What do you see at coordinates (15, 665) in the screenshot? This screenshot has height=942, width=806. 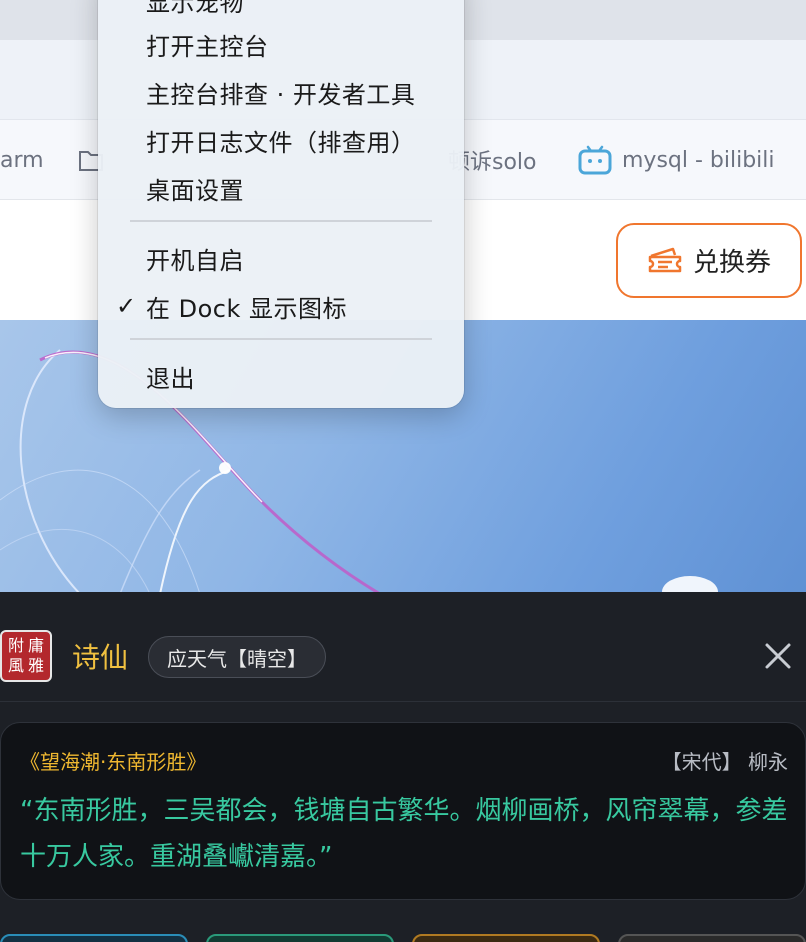 I see `seal-char: 風` at bounding box center [15, 665].